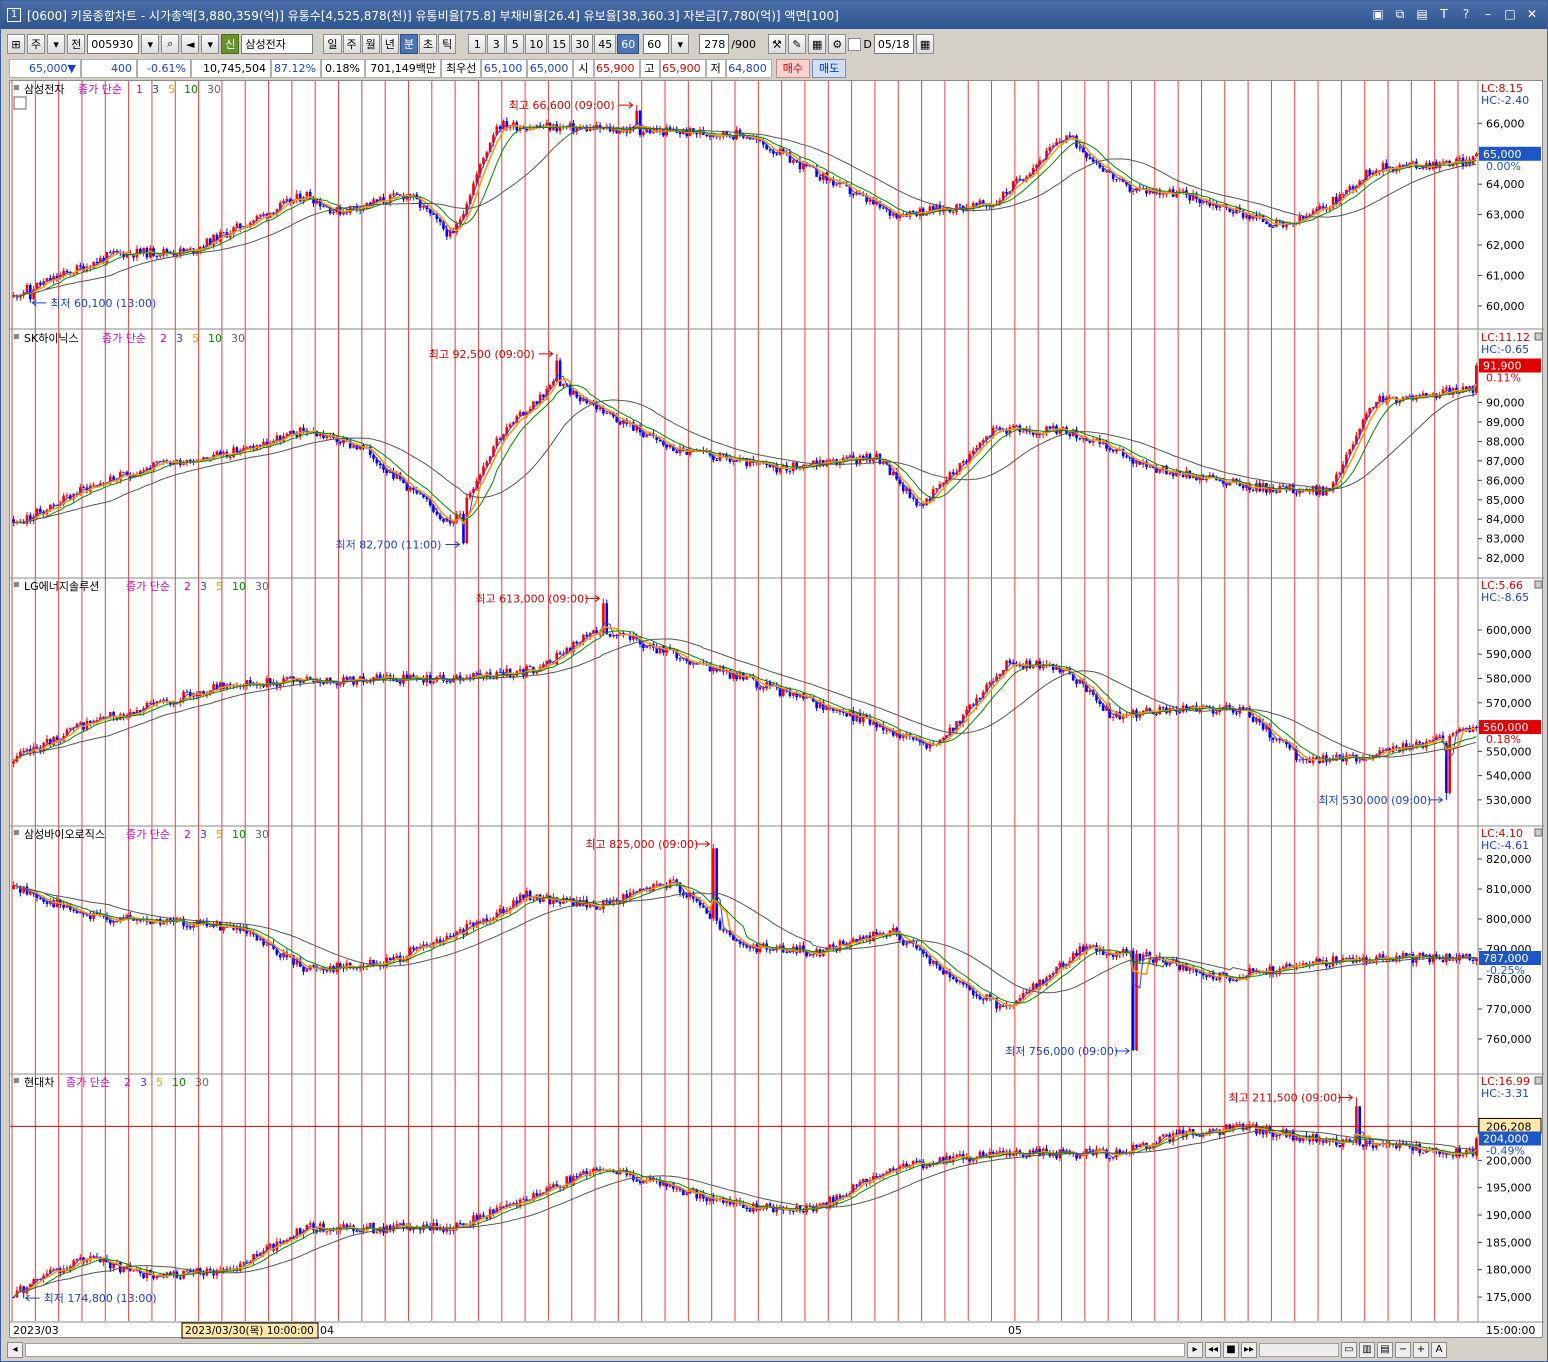  Describe the element at coordinates (1195, 1350) in the screenshot. I see `scroll-right-icon: ▸` at that location.